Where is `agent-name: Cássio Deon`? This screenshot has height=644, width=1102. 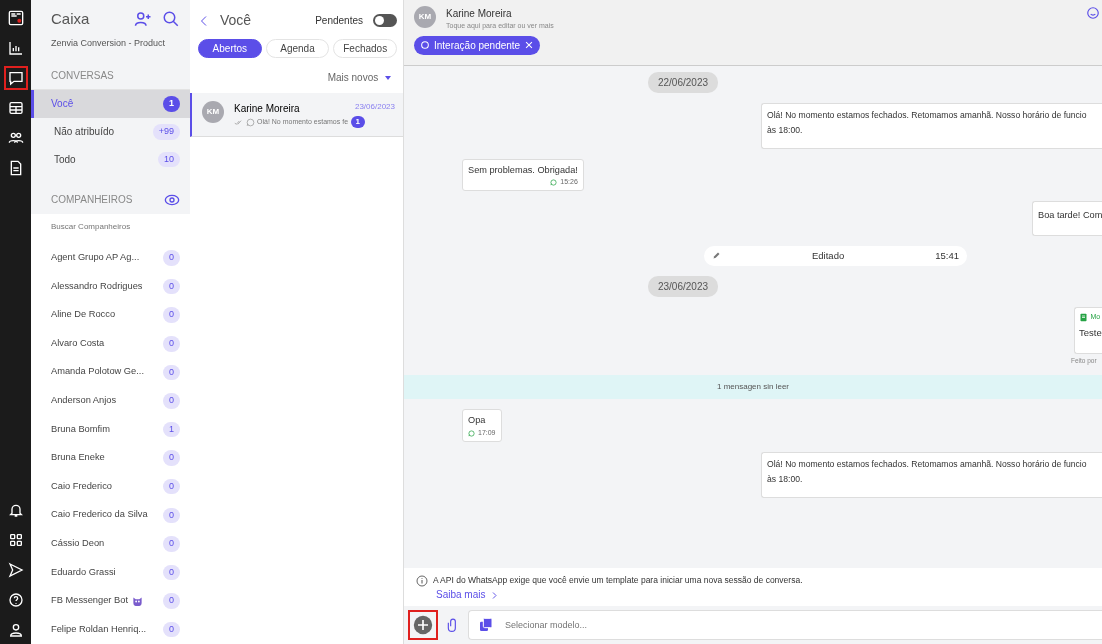
agent-name: Cássio Deon is located at coordinates (78, 543).